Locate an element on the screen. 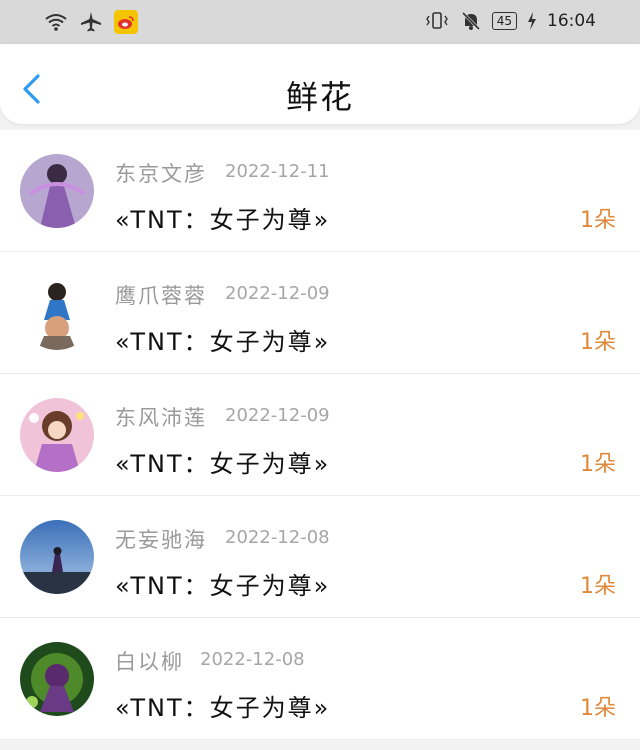  user-name: 鹰爪蓉蓉 is located at coordinates (161, 296).